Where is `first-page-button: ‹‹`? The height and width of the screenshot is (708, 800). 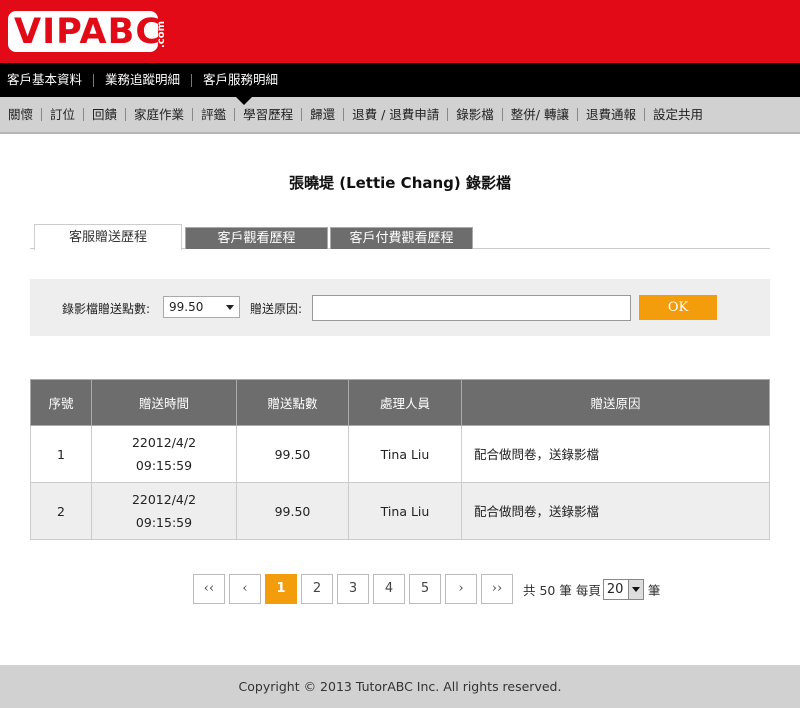 first-page-button: ‹‹ is located at coordinates (209, 589).